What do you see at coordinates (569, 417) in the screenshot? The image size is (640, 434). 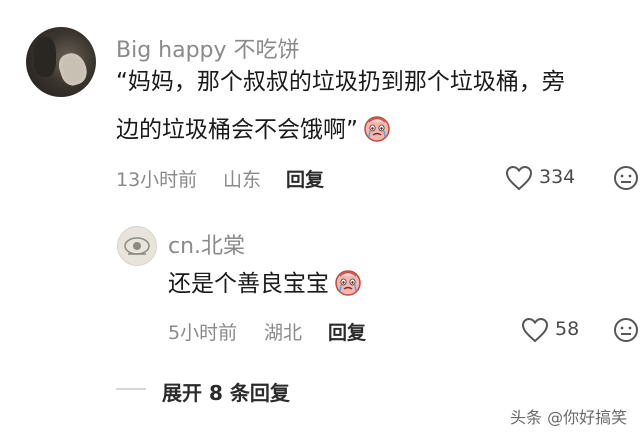 I see `watermark: 头条 @你好搞笑` at bounding box center [569, 417].